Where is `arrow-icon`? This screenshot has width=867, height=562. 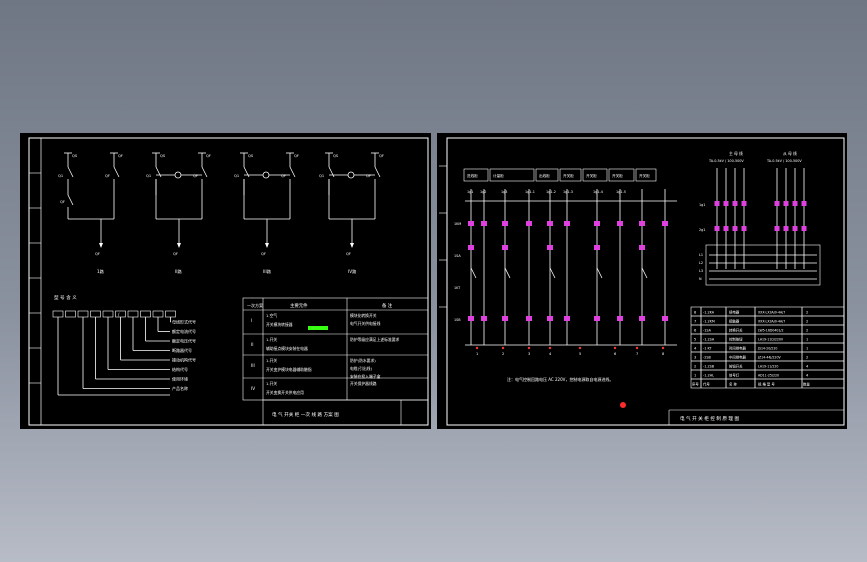
arrow-icon is located at coordinates (267, 245).